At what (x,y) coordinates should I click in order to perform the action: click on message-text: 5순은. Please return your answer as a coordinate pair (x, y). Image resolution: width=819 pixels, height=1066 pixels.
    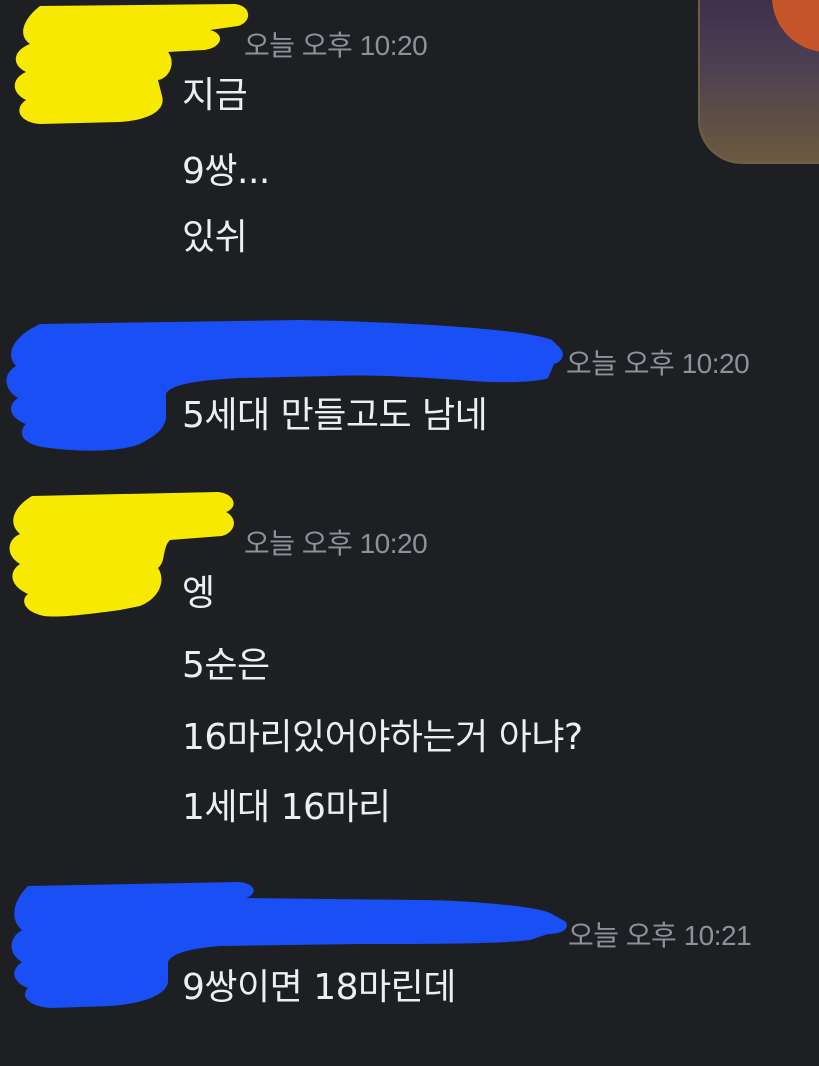
    Looking at the image, I should click on (226, 665).